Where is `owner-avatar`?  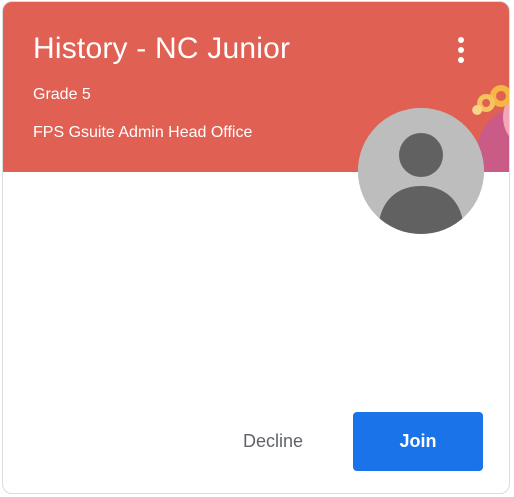
owner-avatar is located at coordinates (421, 171).